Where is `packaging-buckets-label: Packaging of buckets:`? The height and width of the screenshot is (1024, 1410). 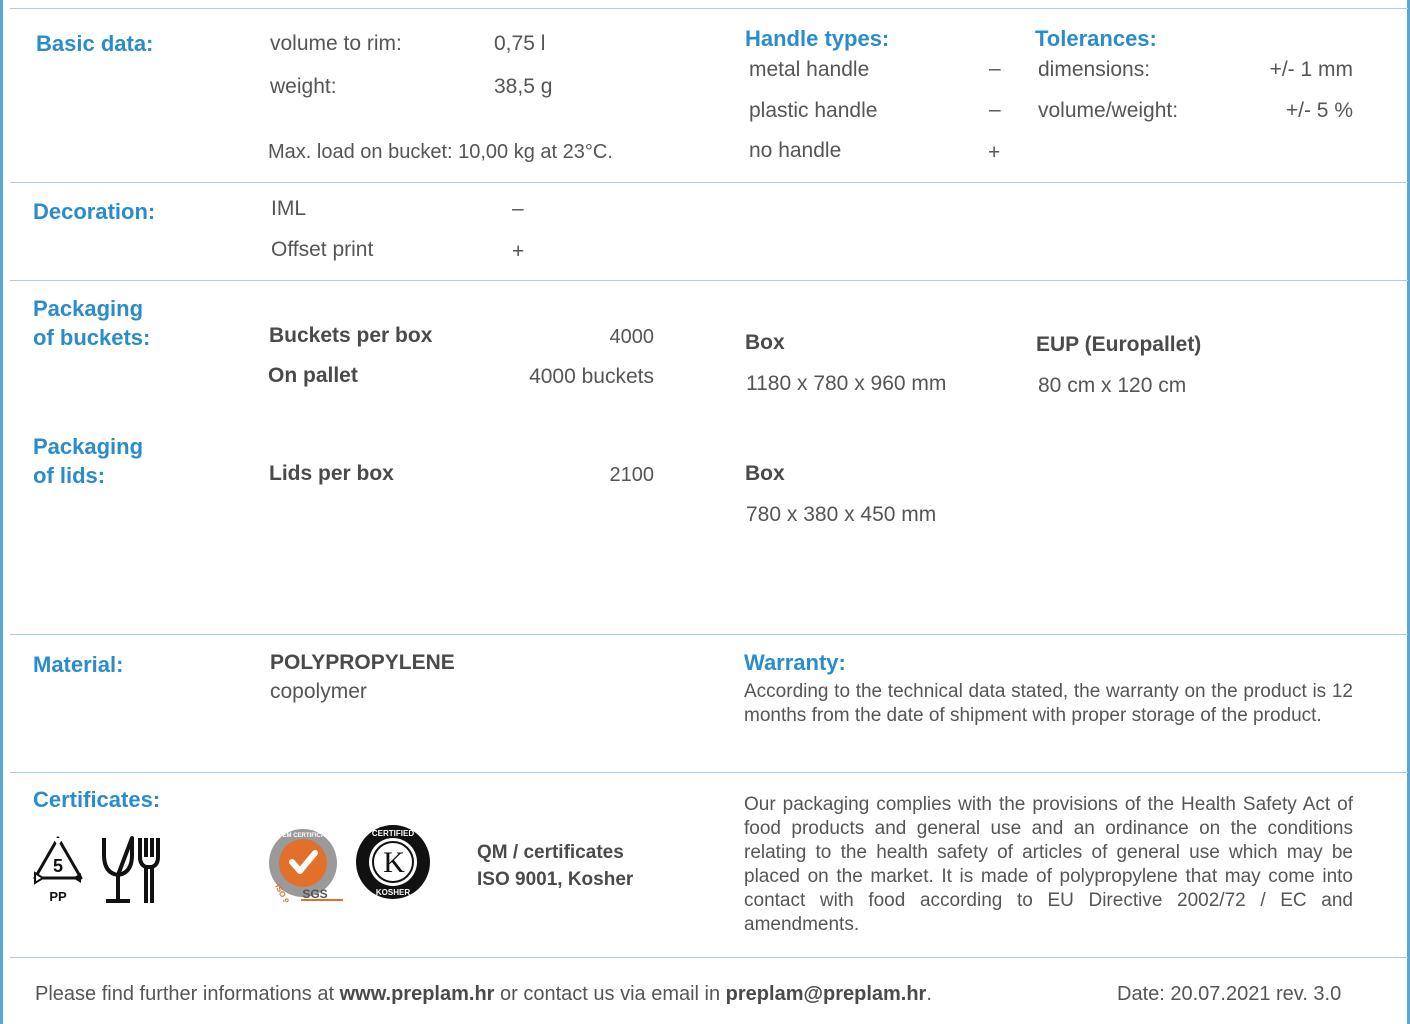 packaging-buckets-label: Packaging of buckets: is located at coordinates (91, 323).